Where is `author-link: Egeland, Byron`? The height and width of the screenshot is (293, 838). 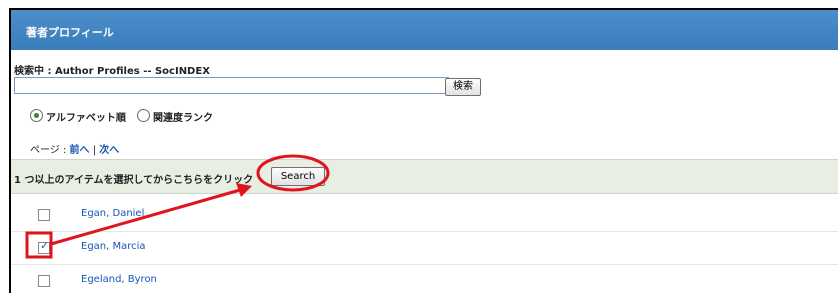
author-link: Egeland, Byron is located at coordinates (119, 279).